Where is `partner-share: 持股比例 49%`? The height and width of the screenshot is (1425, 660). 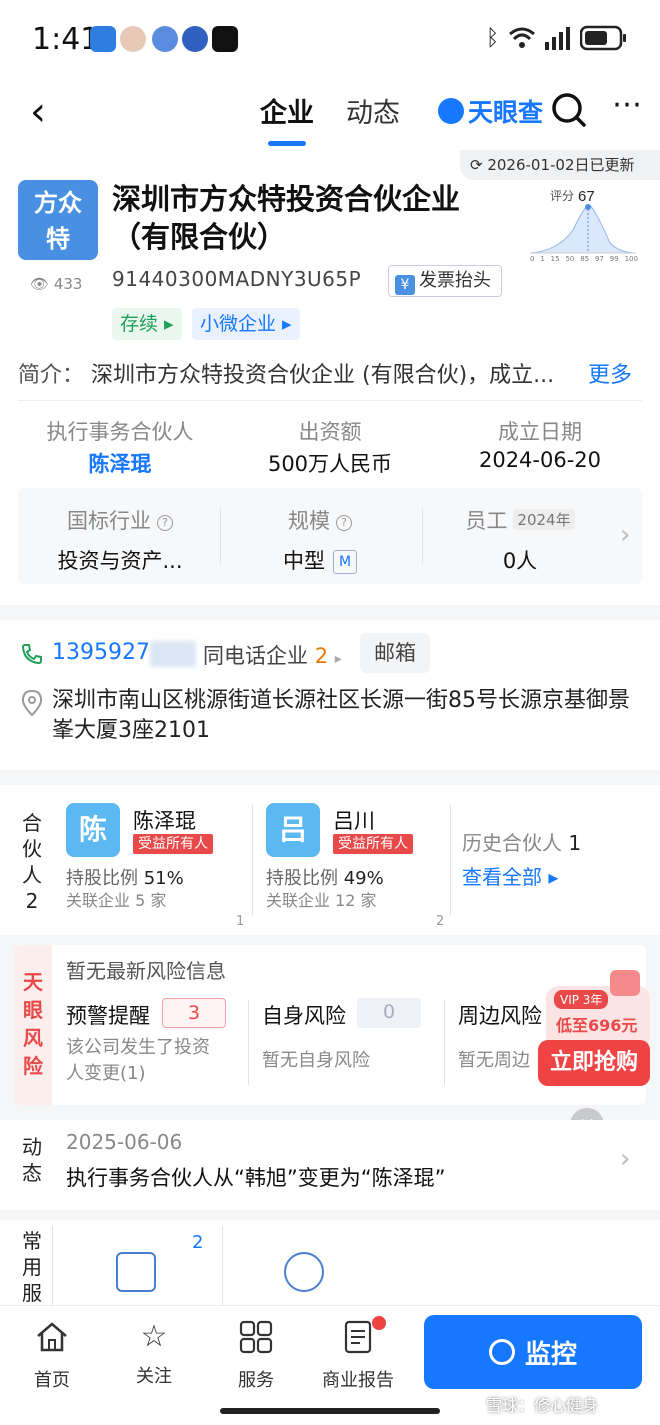
partner-share: 持股比例 49% is located at coordinates (325, 878).